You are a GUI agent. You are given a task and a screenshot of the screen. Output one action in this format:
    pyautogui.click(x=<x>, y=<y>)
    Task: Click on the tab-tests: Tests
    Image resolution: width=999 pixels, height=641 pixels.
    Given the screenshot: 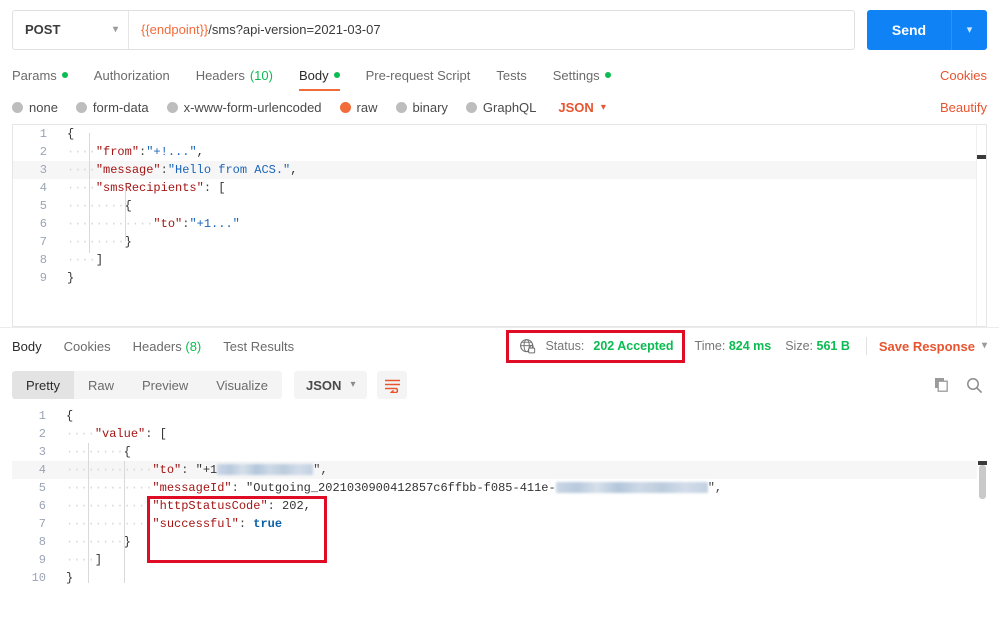 What is the action you would take?
    pyautogui.click(x=511, y=75)
    